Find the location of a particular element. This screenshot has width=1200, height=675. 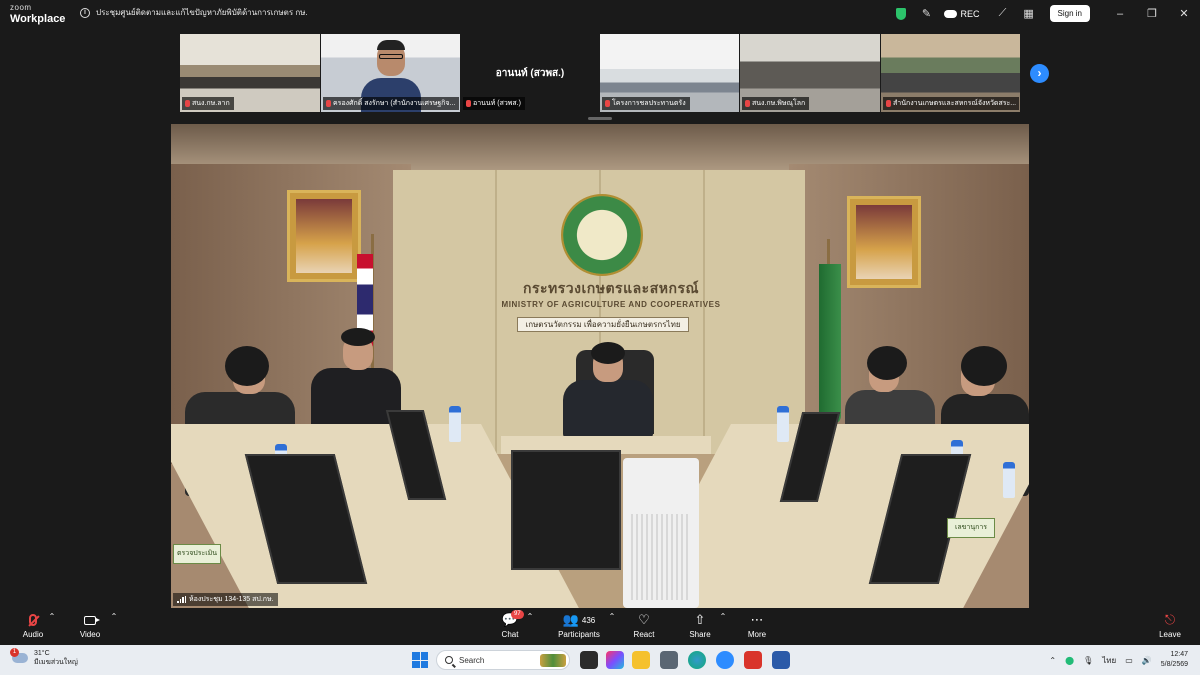

tile-name-tag: โครงการชลประทานตรัง is located at coordinates (646, 103).